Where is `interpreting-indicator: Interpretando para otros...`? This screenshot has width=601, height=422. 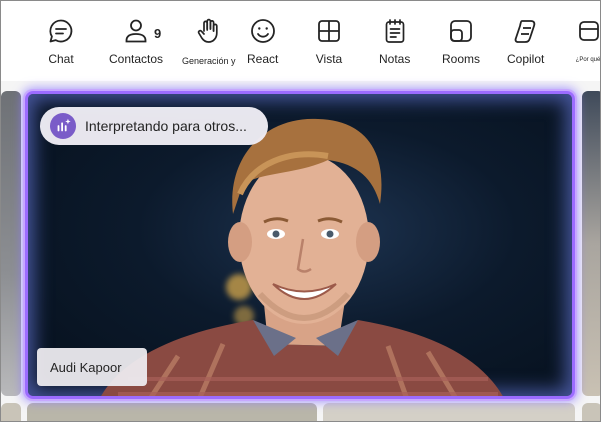 interpreting-indicator: Interpretando para otros... is located at coordinates (154, 126).